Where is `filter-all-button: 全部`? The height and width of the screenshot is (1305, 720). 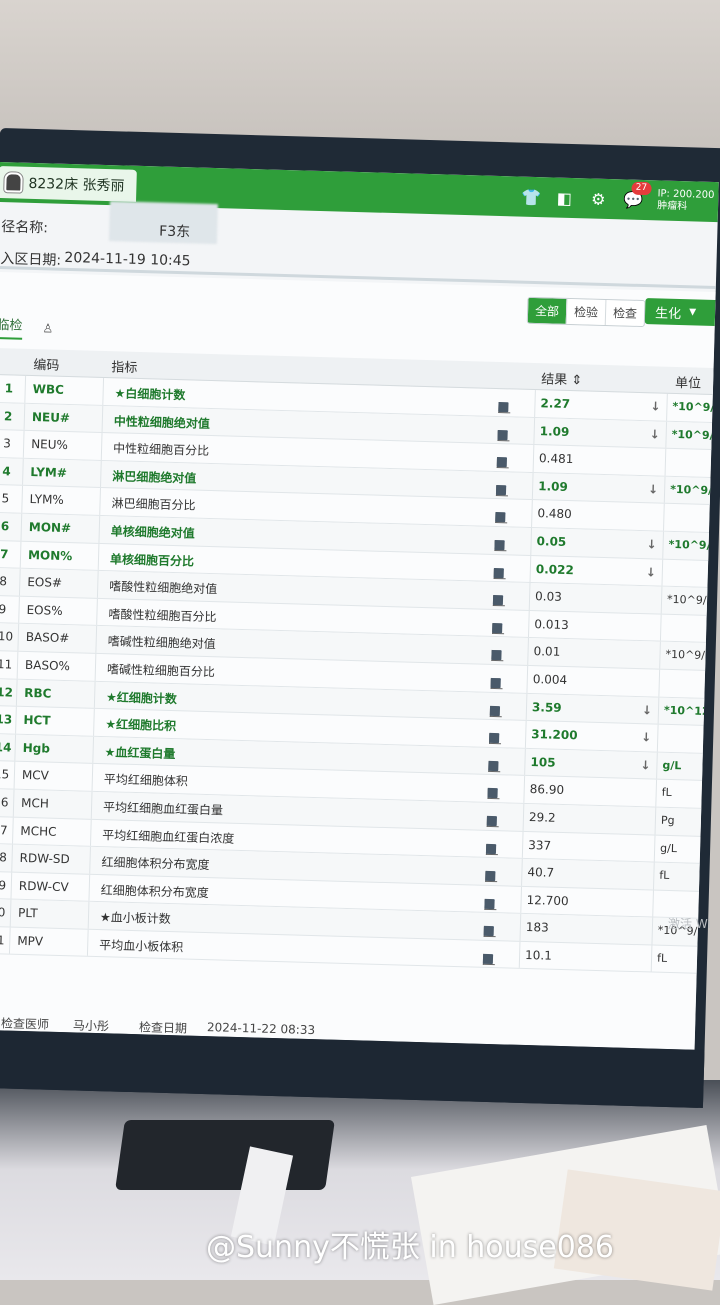
filter-all-button: 全部 is located at coordinates (547, 310).